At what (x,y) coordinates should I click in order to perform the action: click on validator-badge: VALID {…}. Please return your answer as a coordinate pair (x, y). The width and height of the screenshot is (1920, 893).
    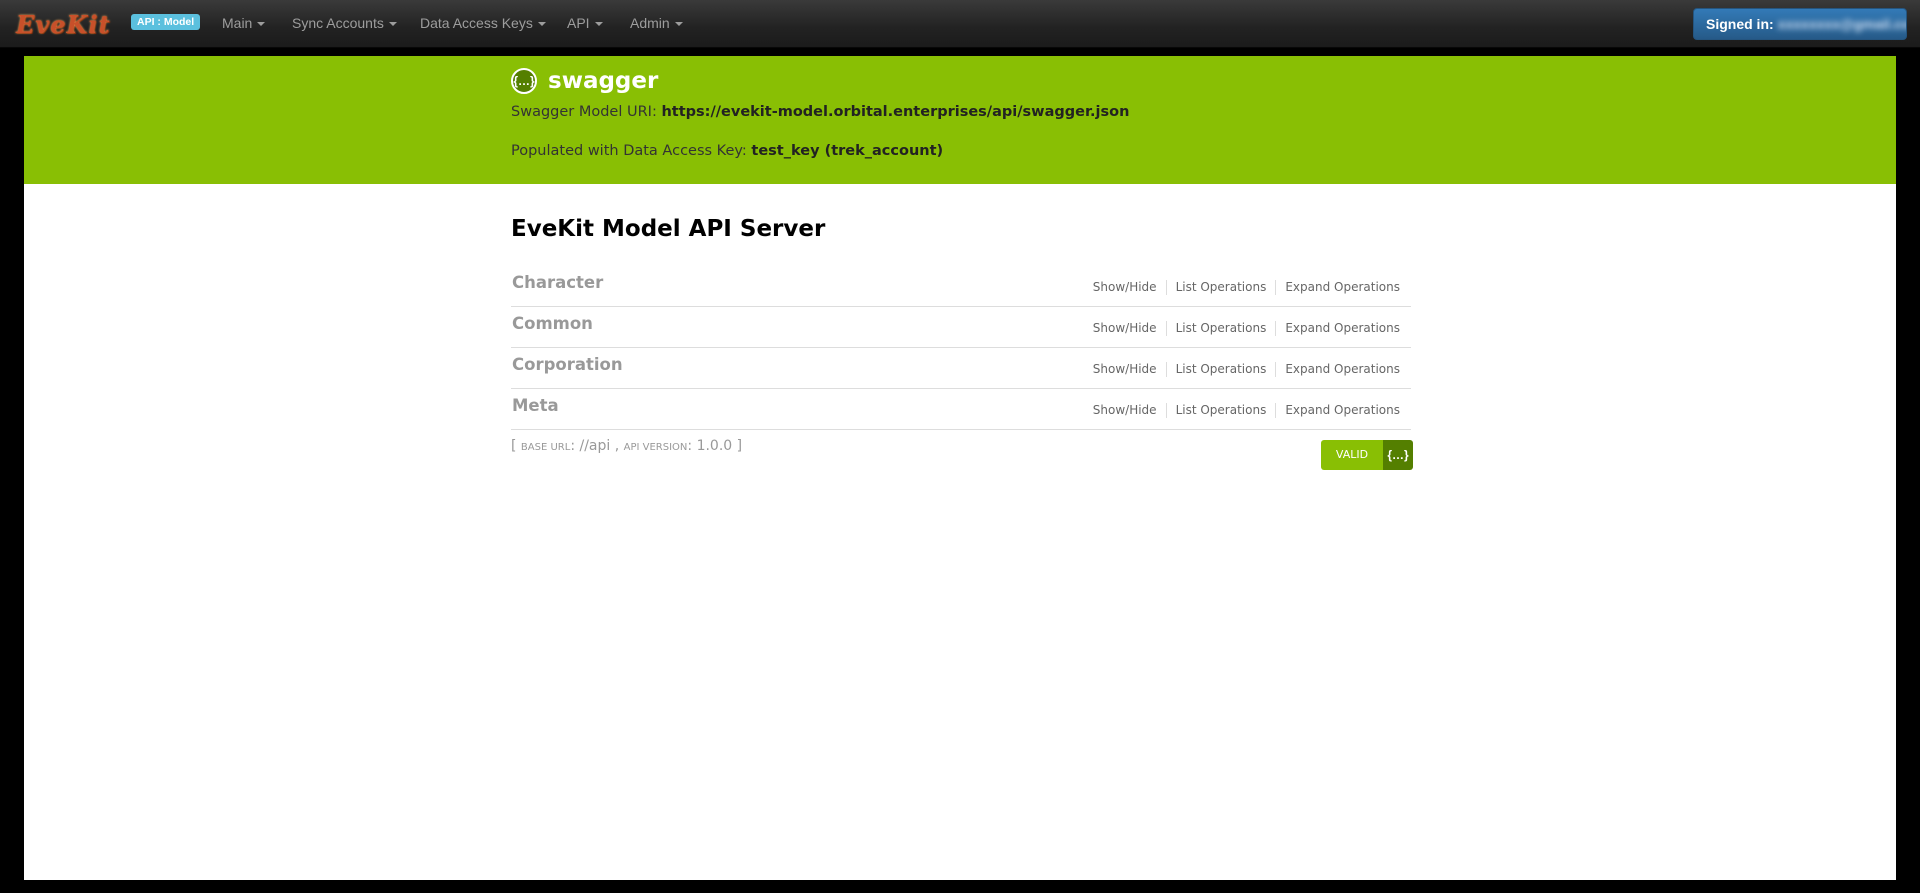
    Looking at the image, I should click on (1367, 455).